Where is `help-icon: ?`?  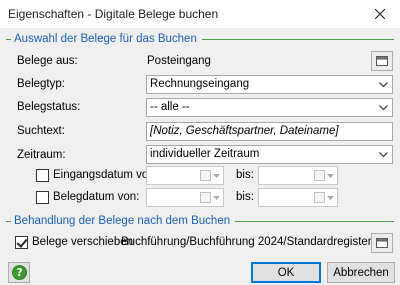 help-icon: ? is located at coordinates (19, 272).